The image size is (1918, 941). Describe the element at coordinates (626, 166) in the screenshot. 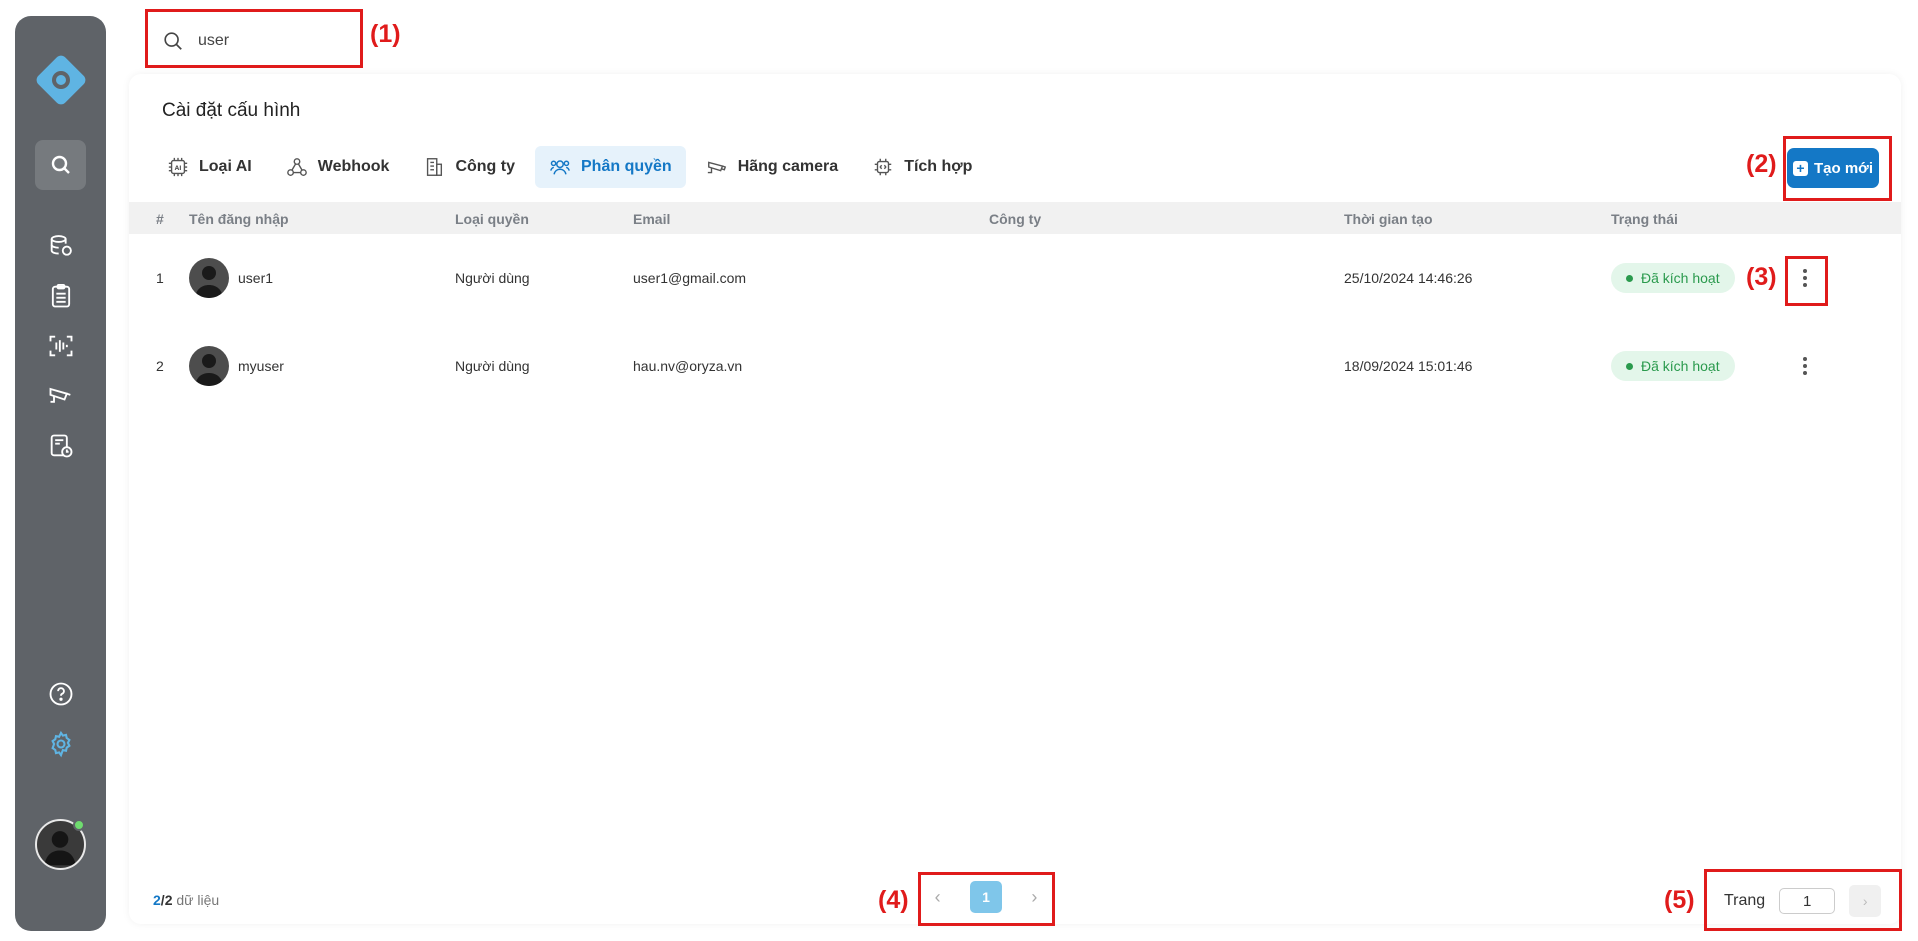

I see `tab-label: Phân quyền` at that location.